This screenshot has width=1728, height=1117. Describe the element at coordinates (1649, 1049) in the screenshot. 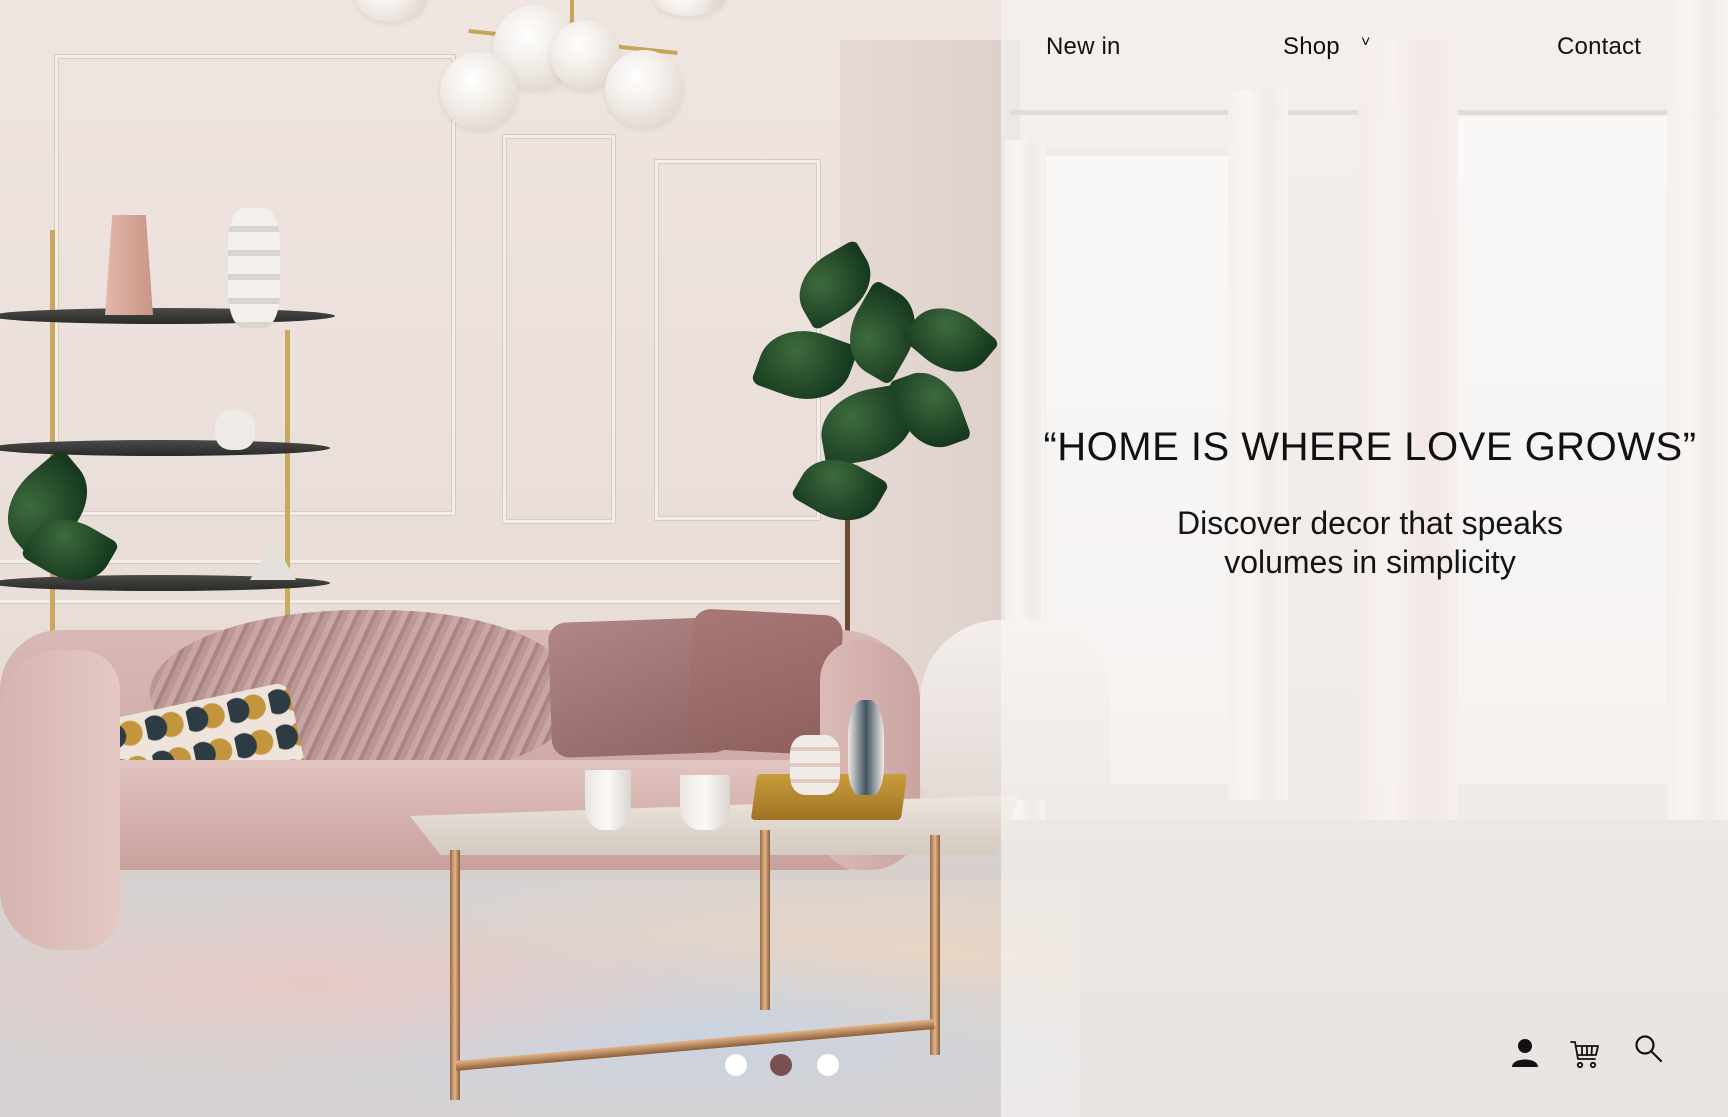

I see `search-icon` at that location.